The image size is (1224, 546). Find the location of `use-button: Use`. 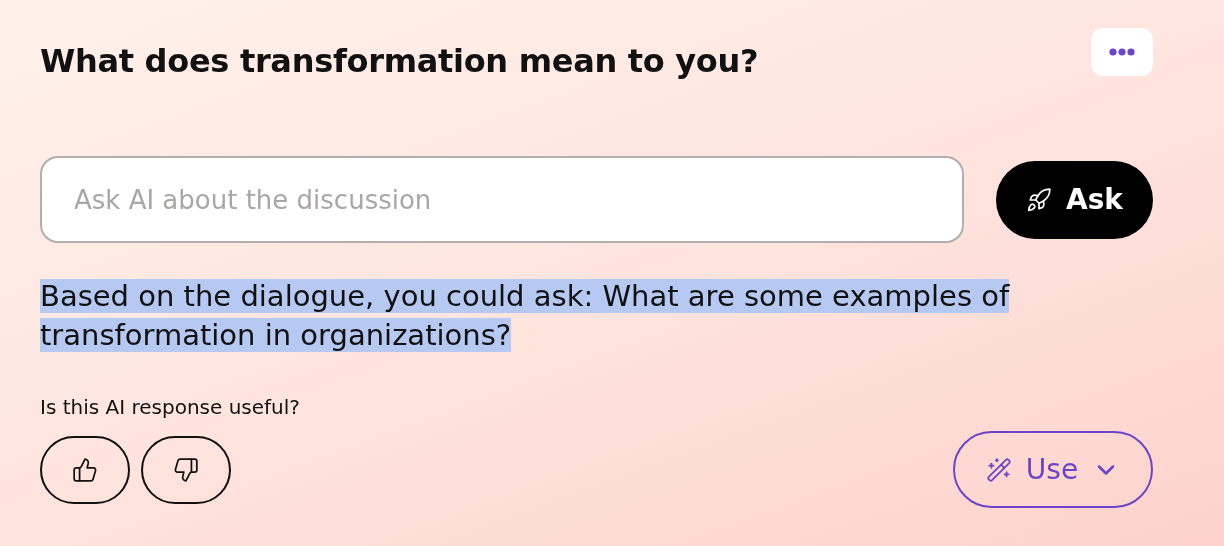

use-button: Use is located at coordinates (1053, 469).